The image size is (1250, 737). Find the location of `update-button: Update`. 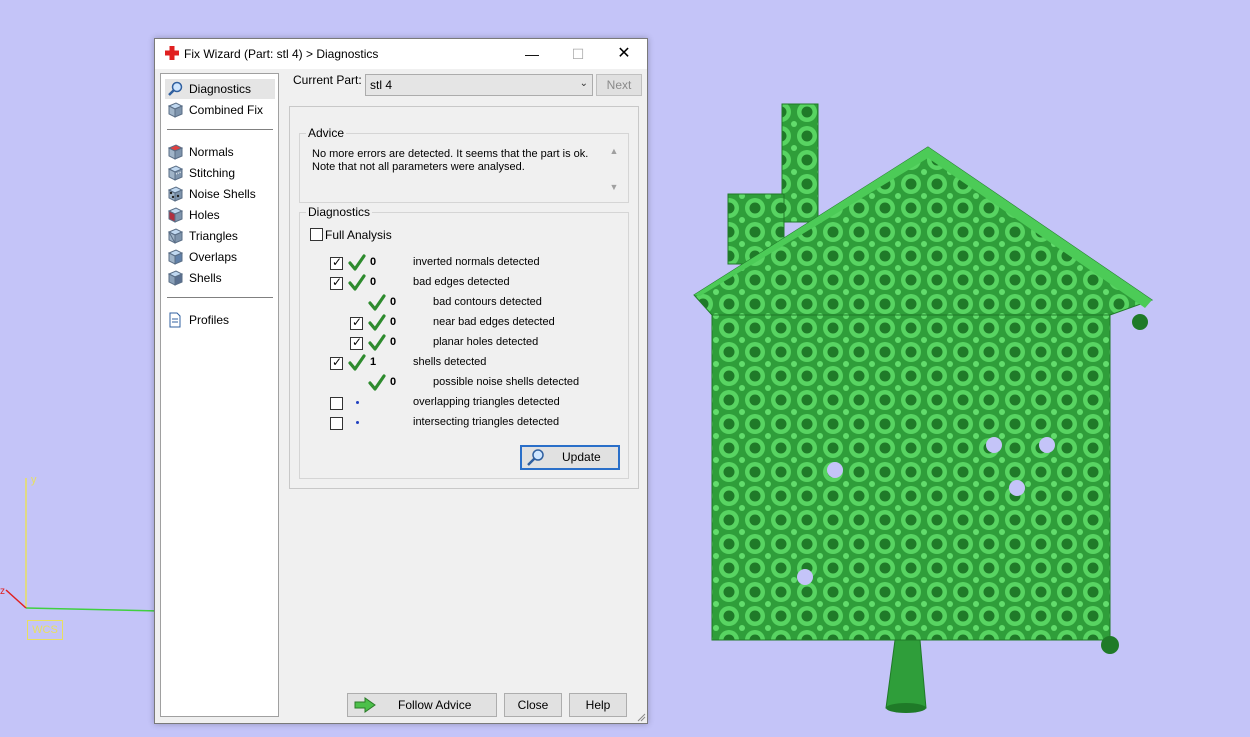

update-button: Update is located at coordinates (570, 457).